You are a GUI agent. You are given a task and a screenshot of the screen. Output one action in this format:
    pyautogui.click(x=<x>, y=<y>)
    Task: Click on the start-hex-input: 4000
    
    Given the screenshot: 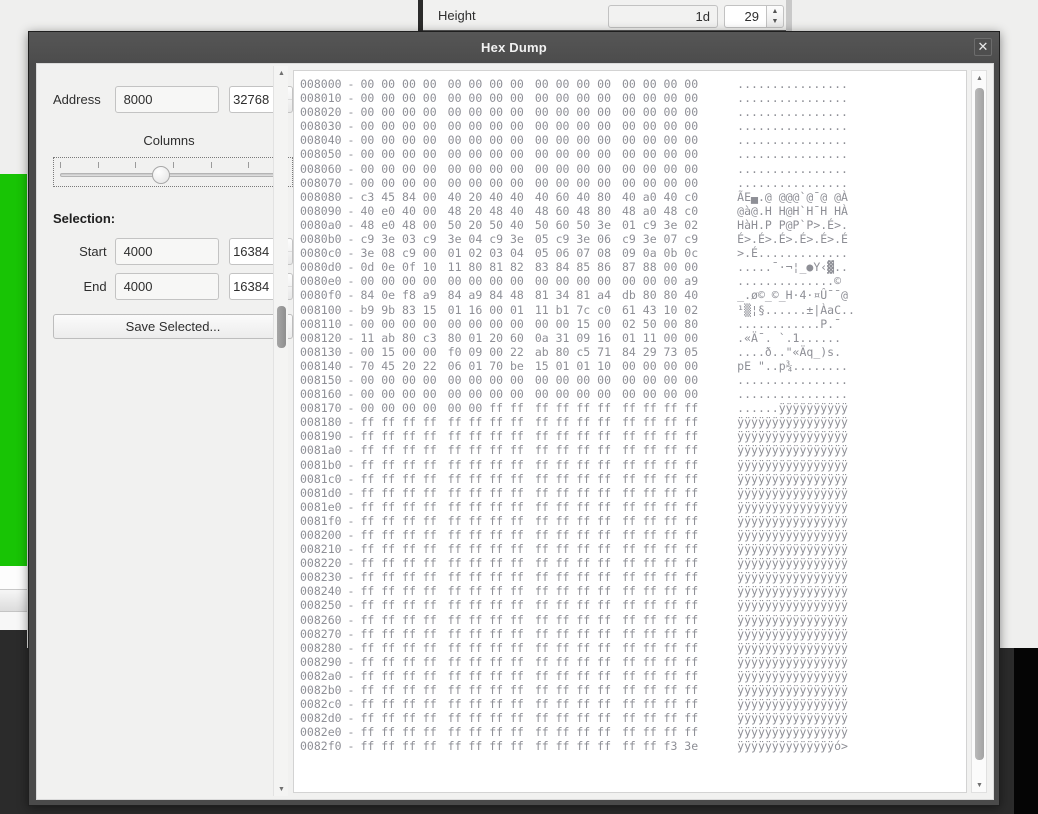 What is the action you would take?
    pyautogui.click(x=167, y=251)
    